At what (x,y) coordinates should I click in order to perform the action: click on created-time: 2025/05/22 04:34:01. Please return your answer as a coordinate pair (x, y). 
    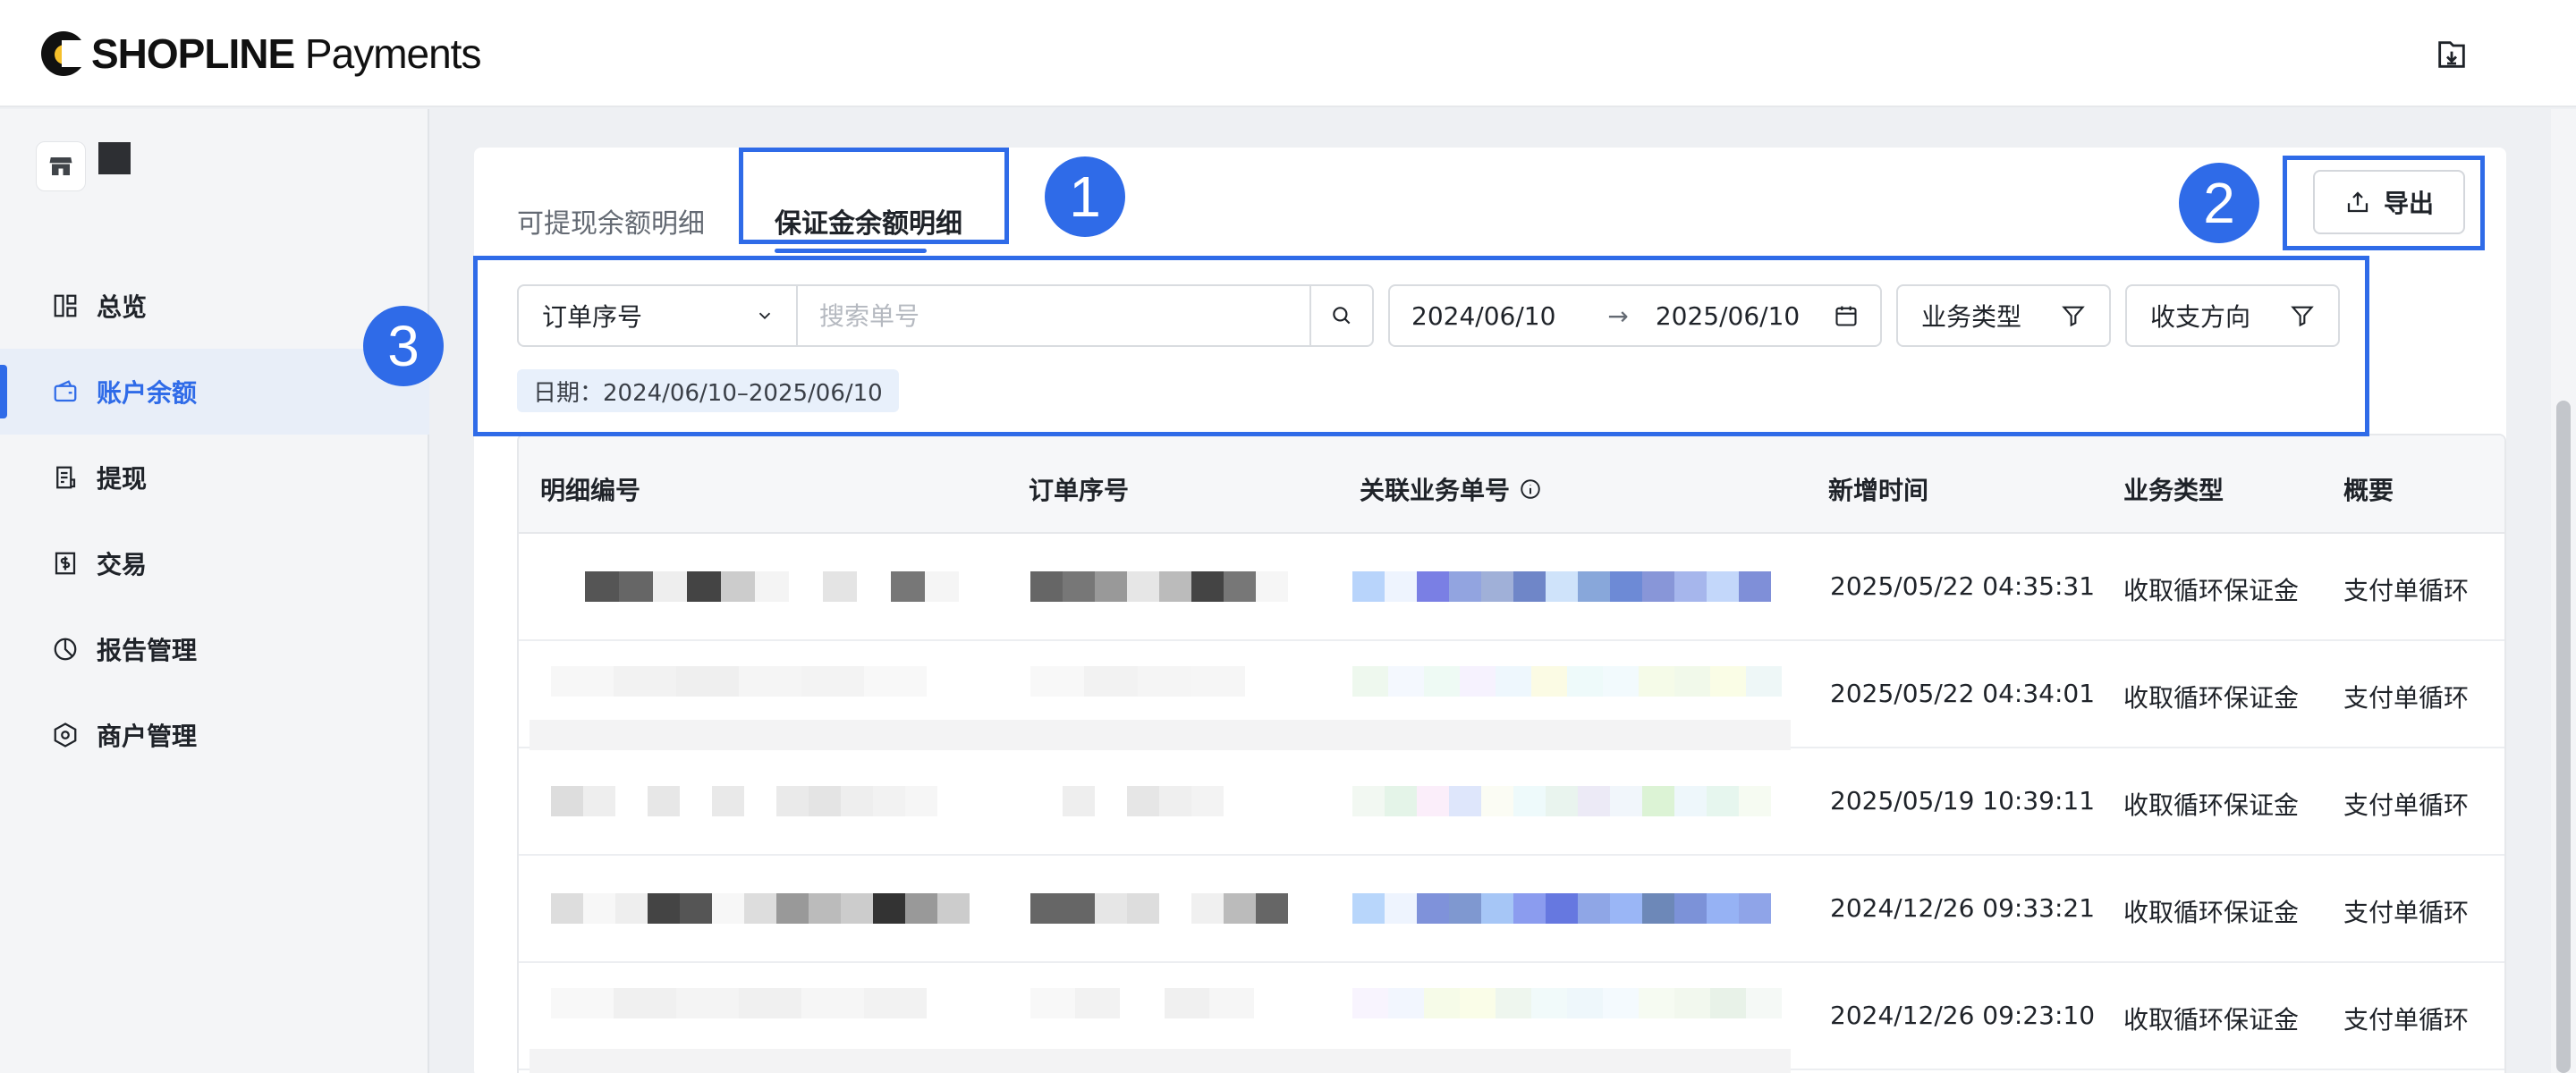
    Looking at the image, I should click on (1963, 693).